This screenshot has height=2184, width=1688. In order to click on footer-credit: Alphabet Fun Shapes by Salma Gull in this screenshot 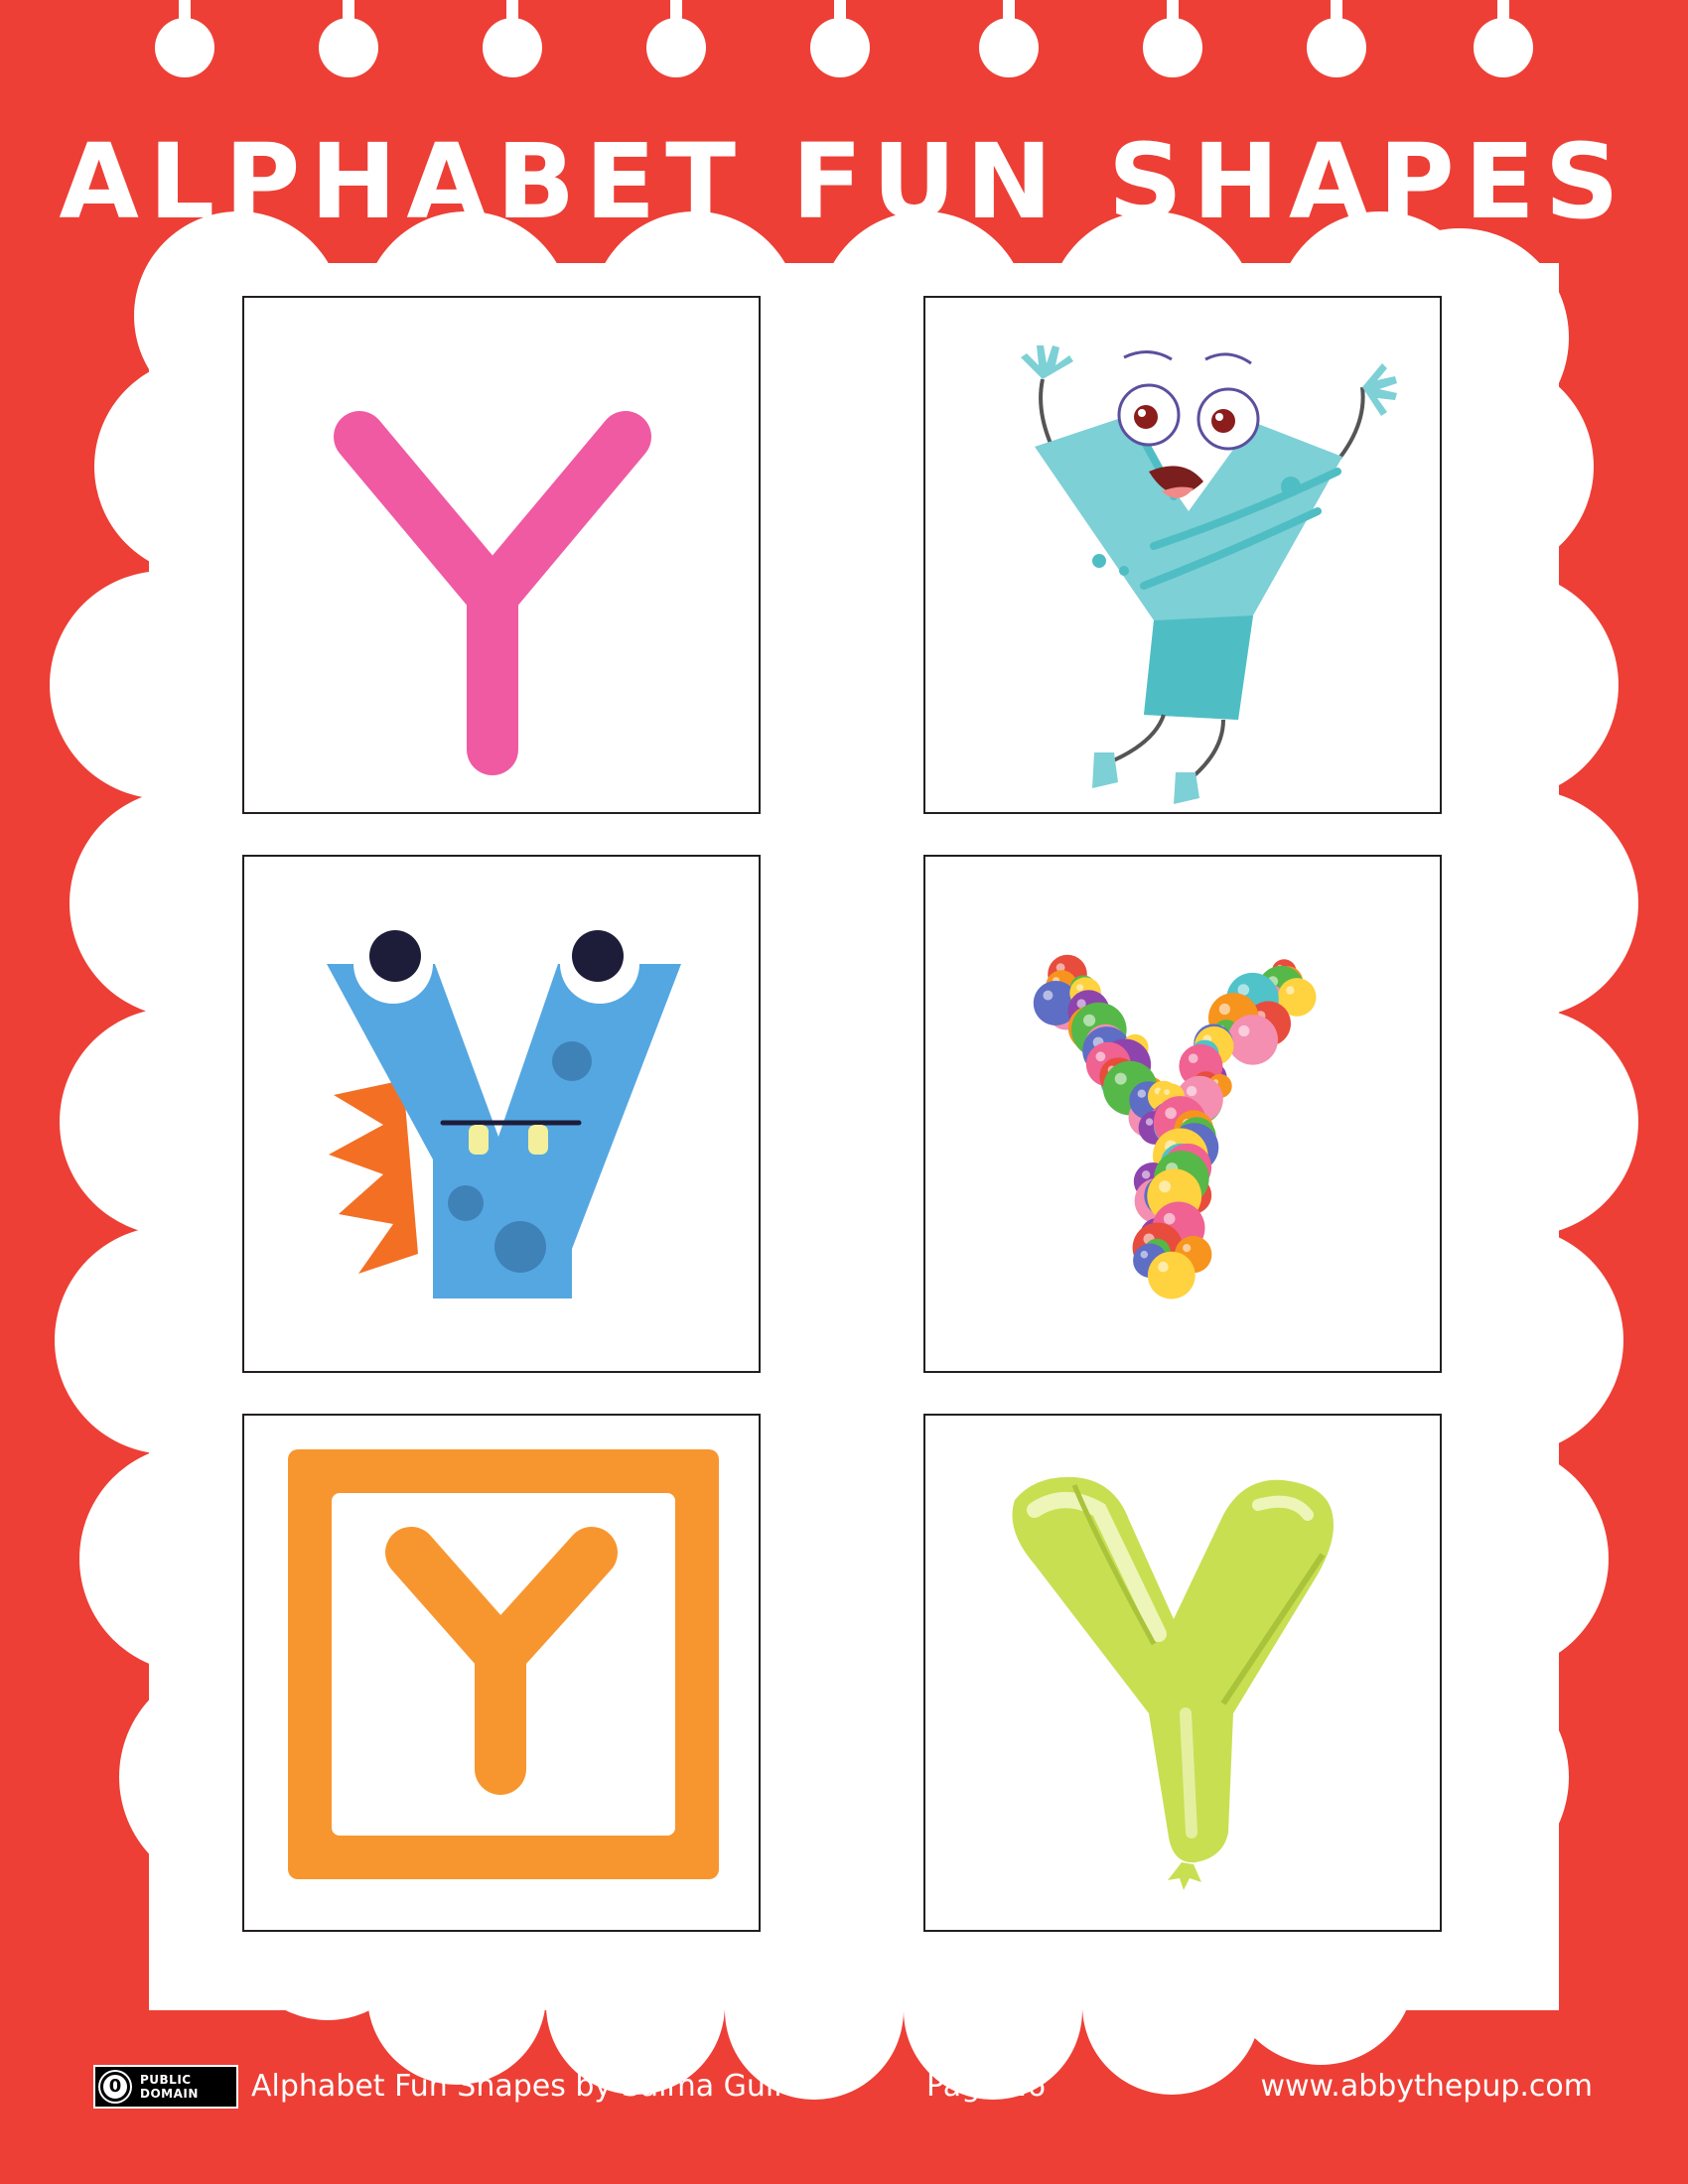, I will do `click(516, 2086)`.